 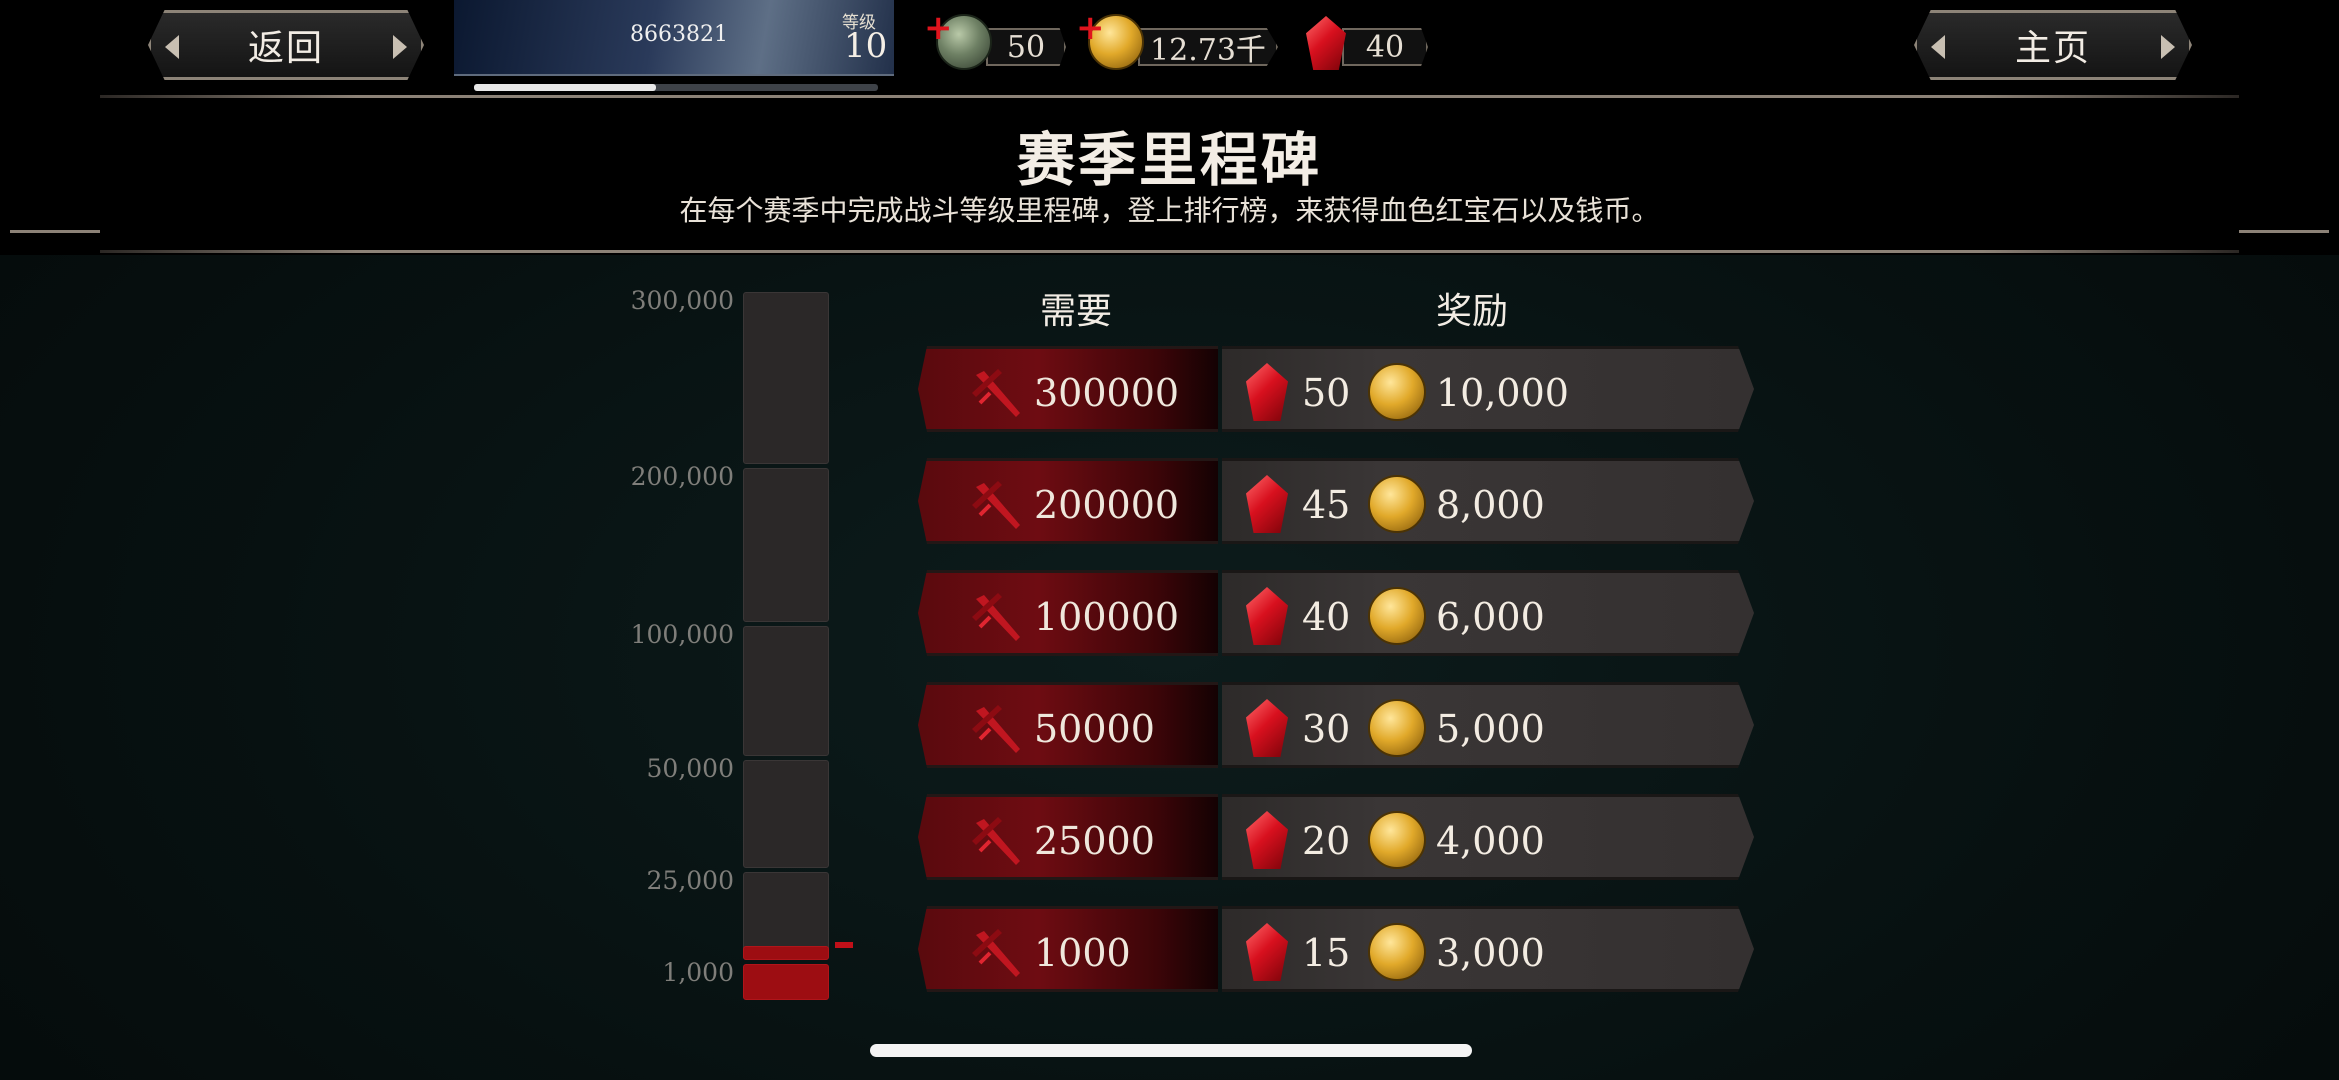 What do you see at coordinates (55, 231) in the screenshot?
I see `header-ornament-left` at bounding box center [55, 231].